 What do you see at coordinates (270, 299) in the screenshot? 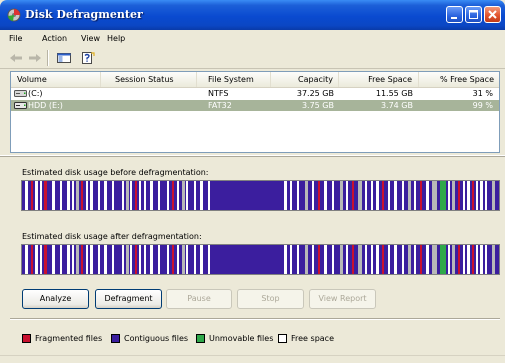
I see `stop-button: Stop` at bounding box center [270, 299].